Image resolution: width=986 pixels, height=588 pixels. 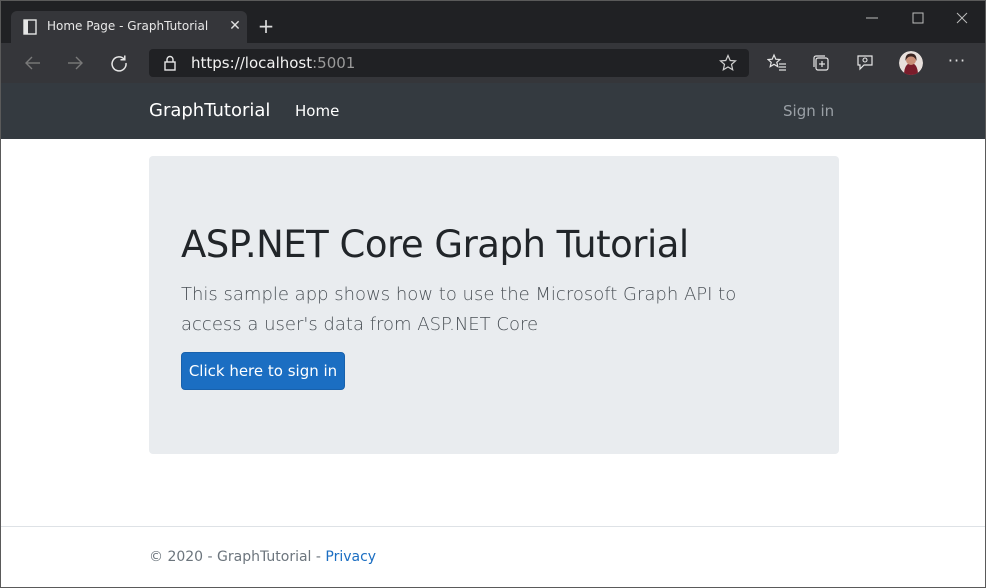 What do you see at coordinates (918, 18) in the screenshot?
I see `maximize-icon` at bounding box center [918, 18].